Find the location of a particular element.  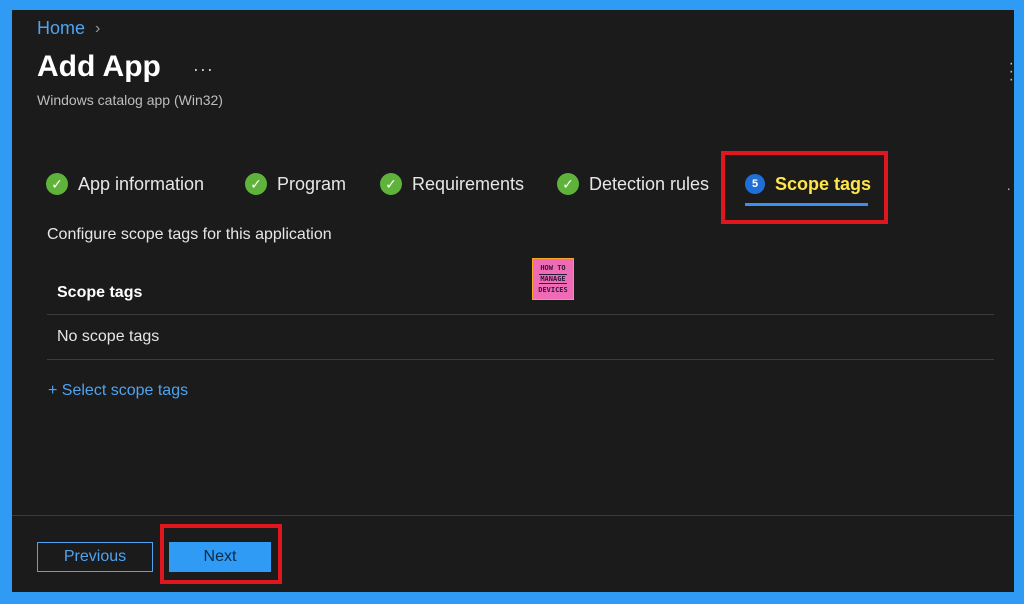

breadcrumb: Home › is located at coordinates (68, 28).